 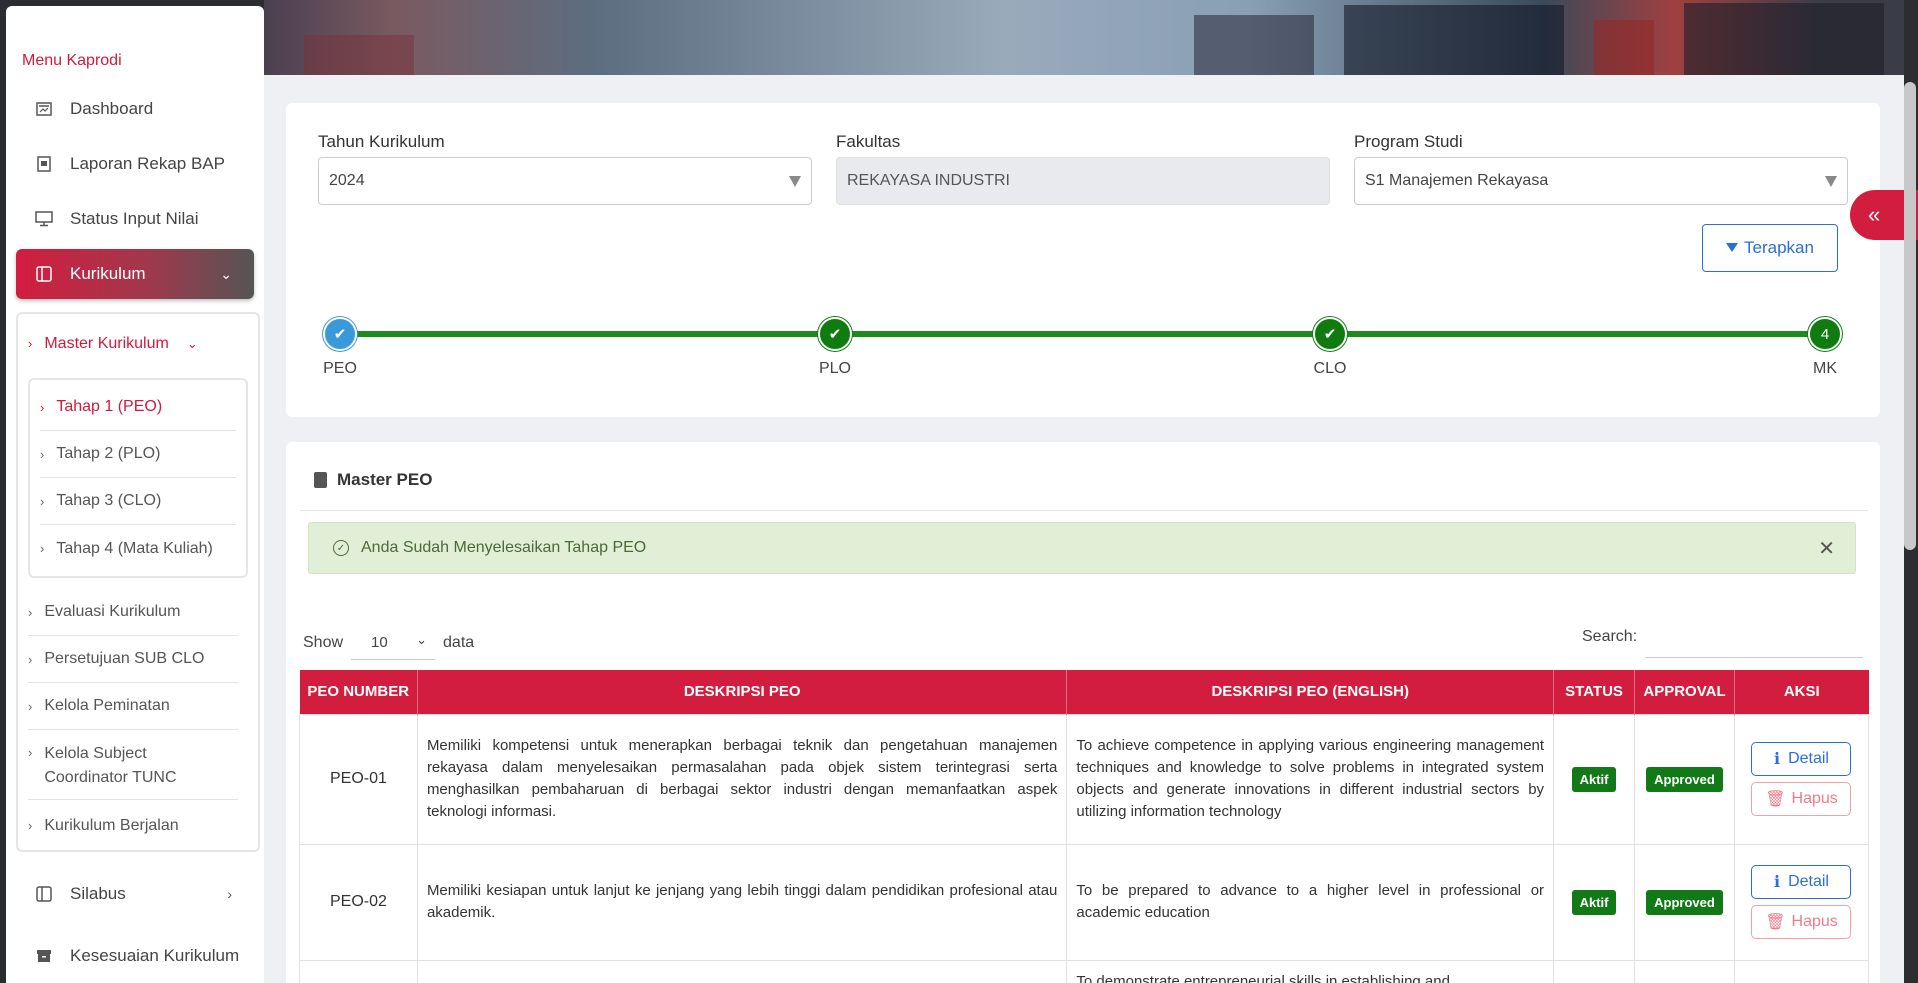 I want to click on show-label: Show, so click(x=323, y=642).